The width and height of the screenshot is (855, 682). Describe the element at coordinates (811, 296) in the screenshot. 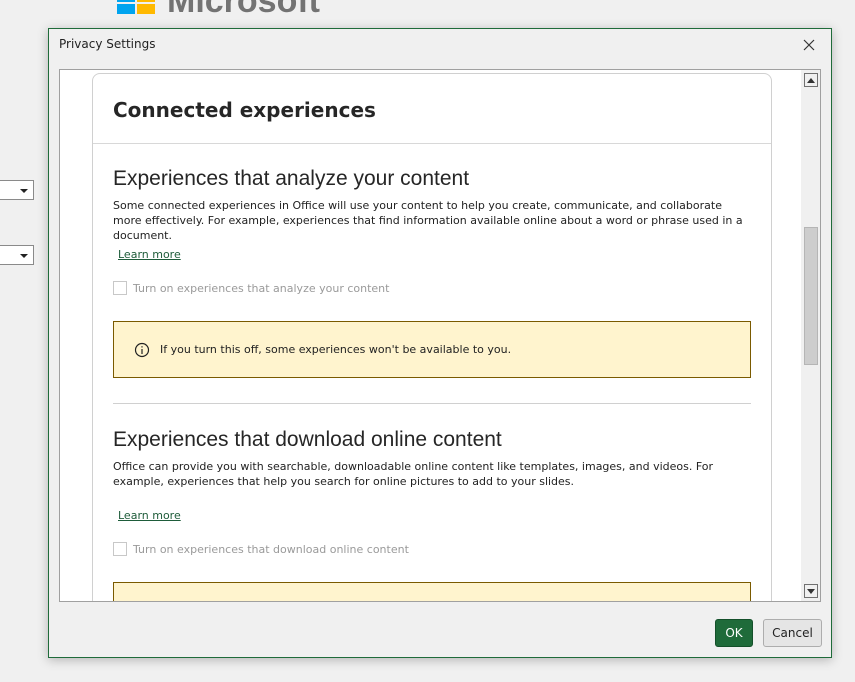

I see `scrollbar-thumb` at that location.